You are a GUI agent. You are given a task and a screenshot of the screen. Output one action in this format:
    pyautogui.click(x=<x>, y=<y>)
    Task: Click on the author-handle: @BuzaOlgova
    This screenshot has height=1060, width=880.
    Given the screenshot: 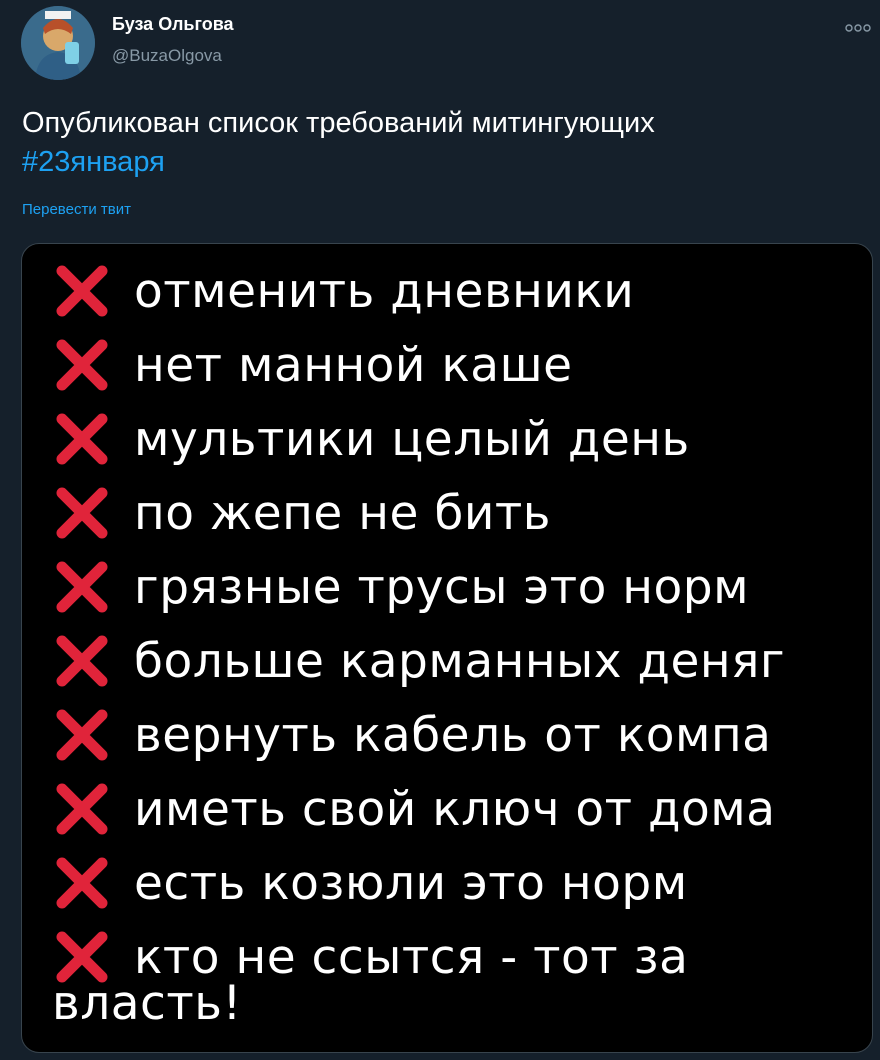 What is the action you would take?
    pyautogui.click(x=167, y=56)
    